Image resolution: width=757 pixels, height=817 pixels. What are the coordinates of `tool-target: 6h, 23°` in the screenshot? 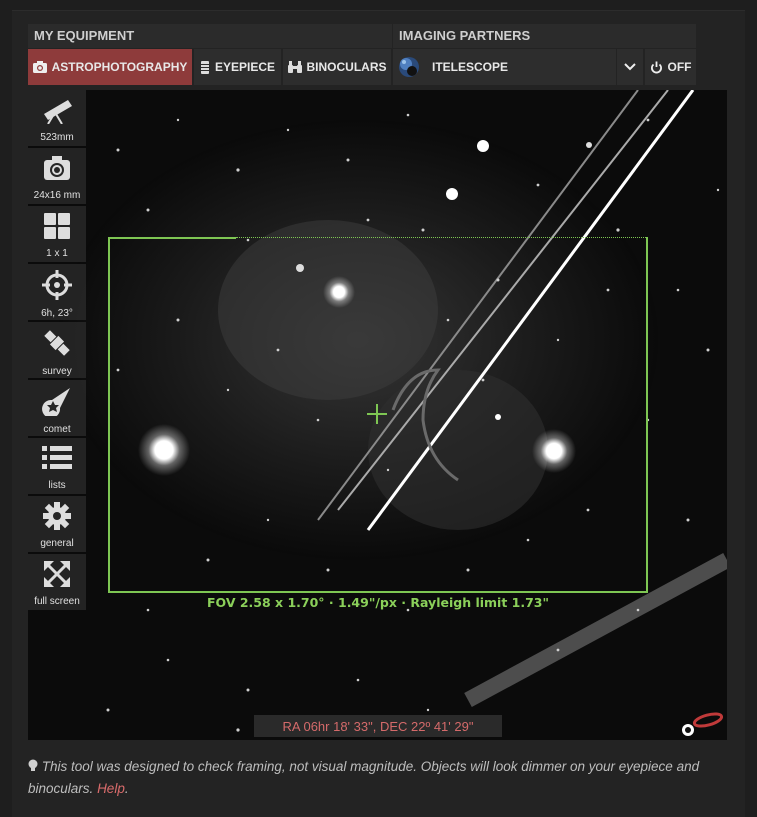 It's located at (57, 292).